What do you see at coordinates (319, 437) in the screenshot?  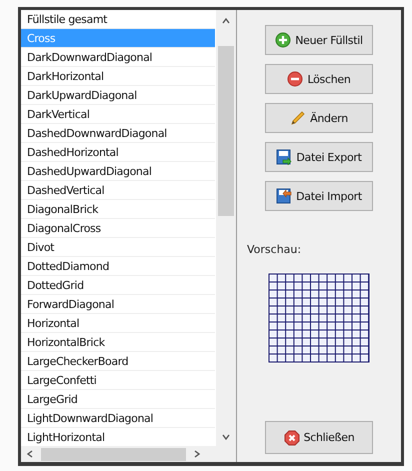 I see `close-button: Schließen` at bounding box center [319, 437].